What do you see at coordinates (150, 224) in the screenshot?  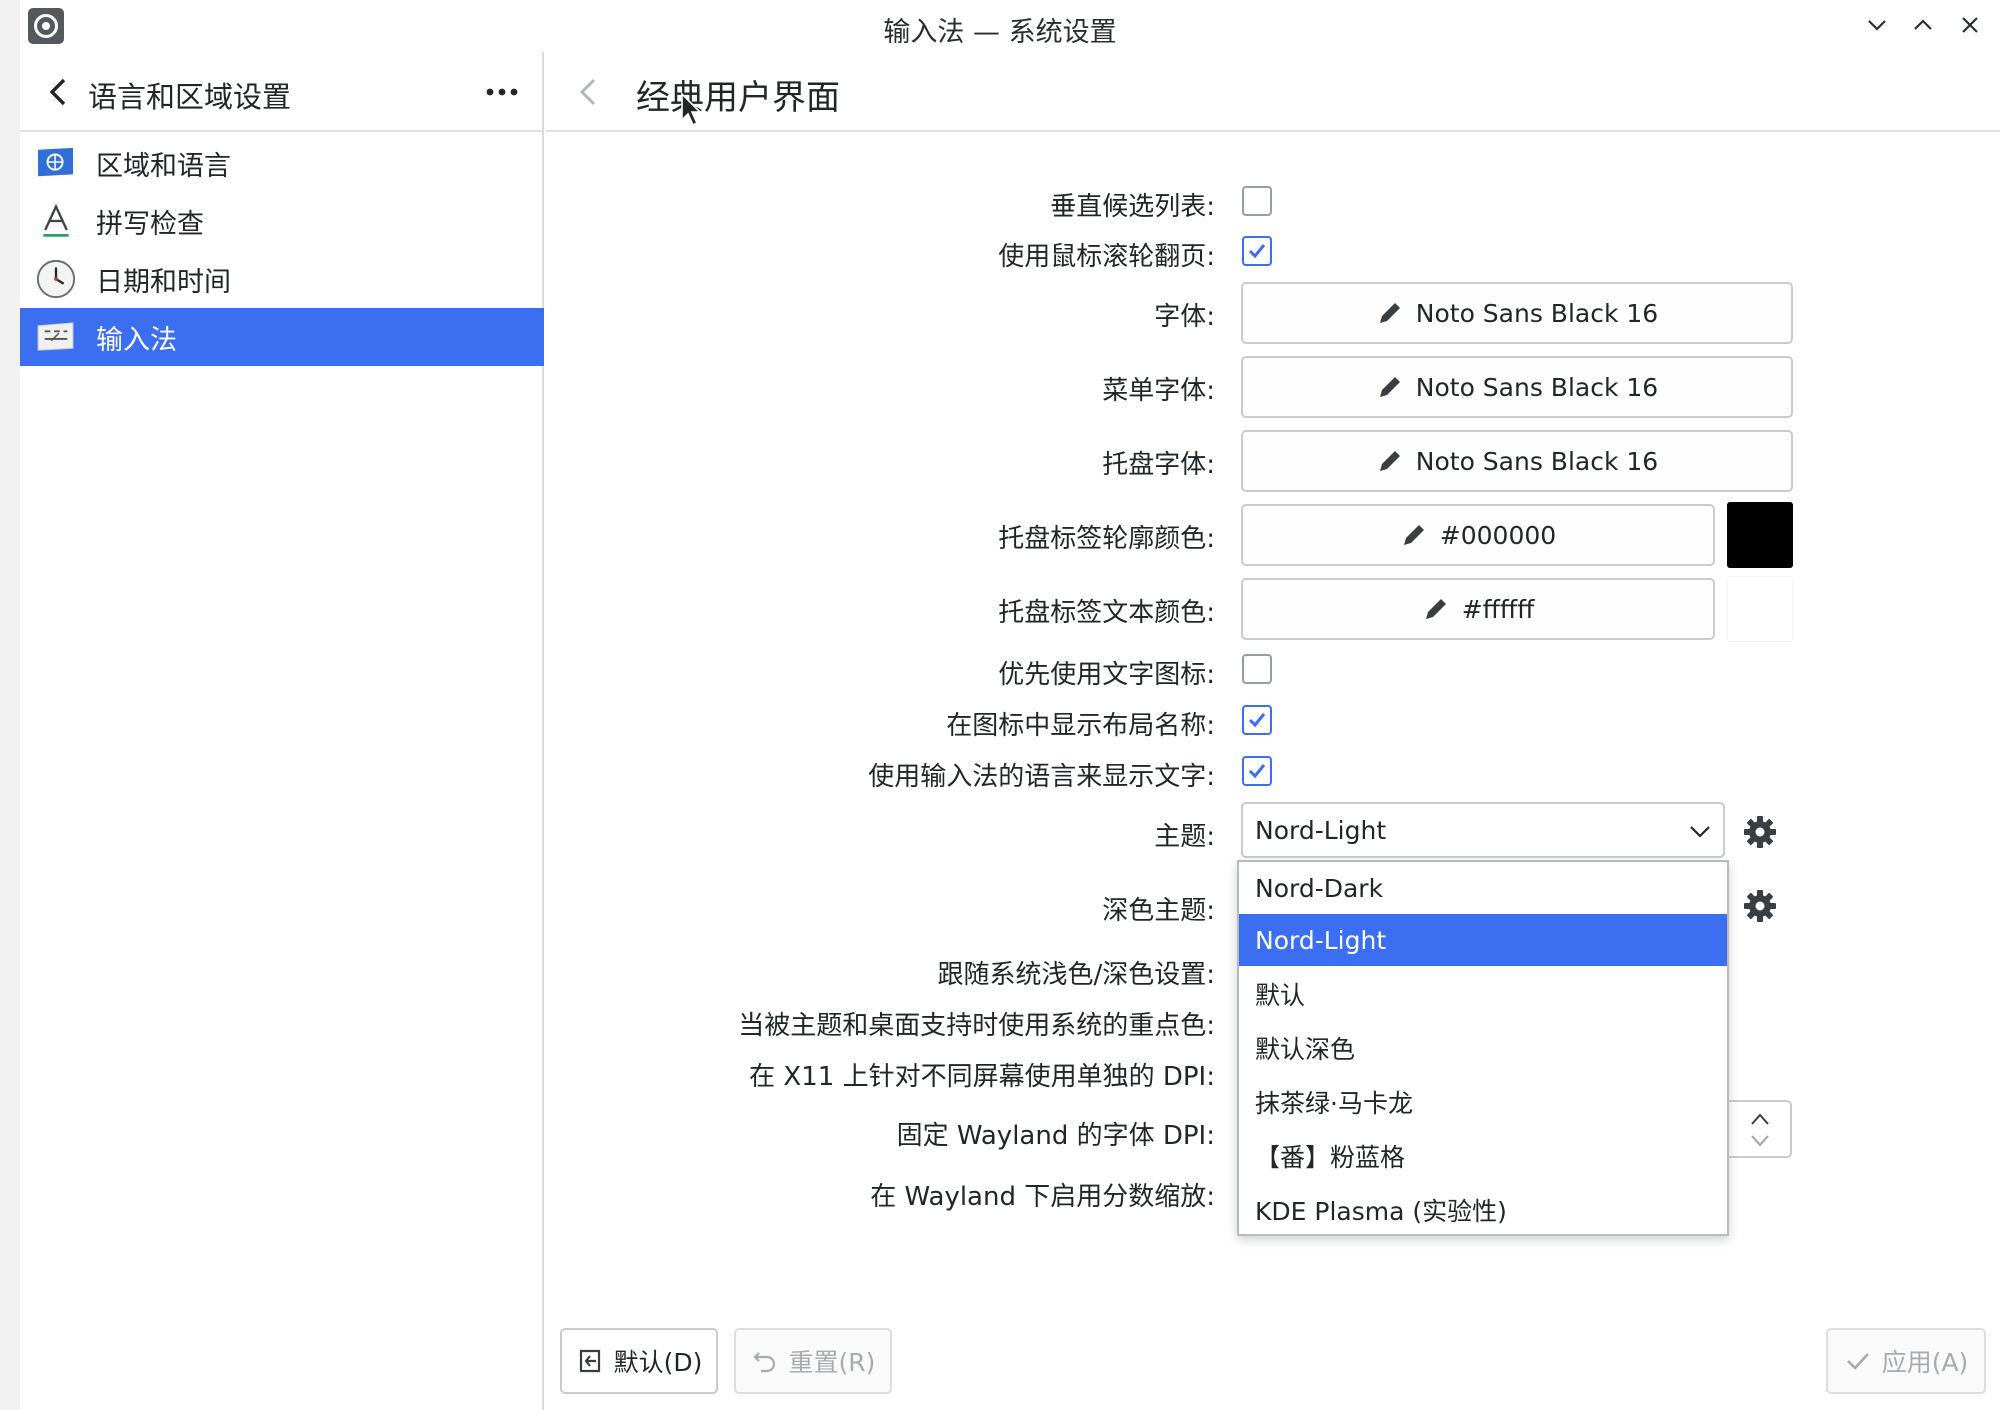 I see `sidebar-item-label: 拼写检查` at bounding box center [150, 224].